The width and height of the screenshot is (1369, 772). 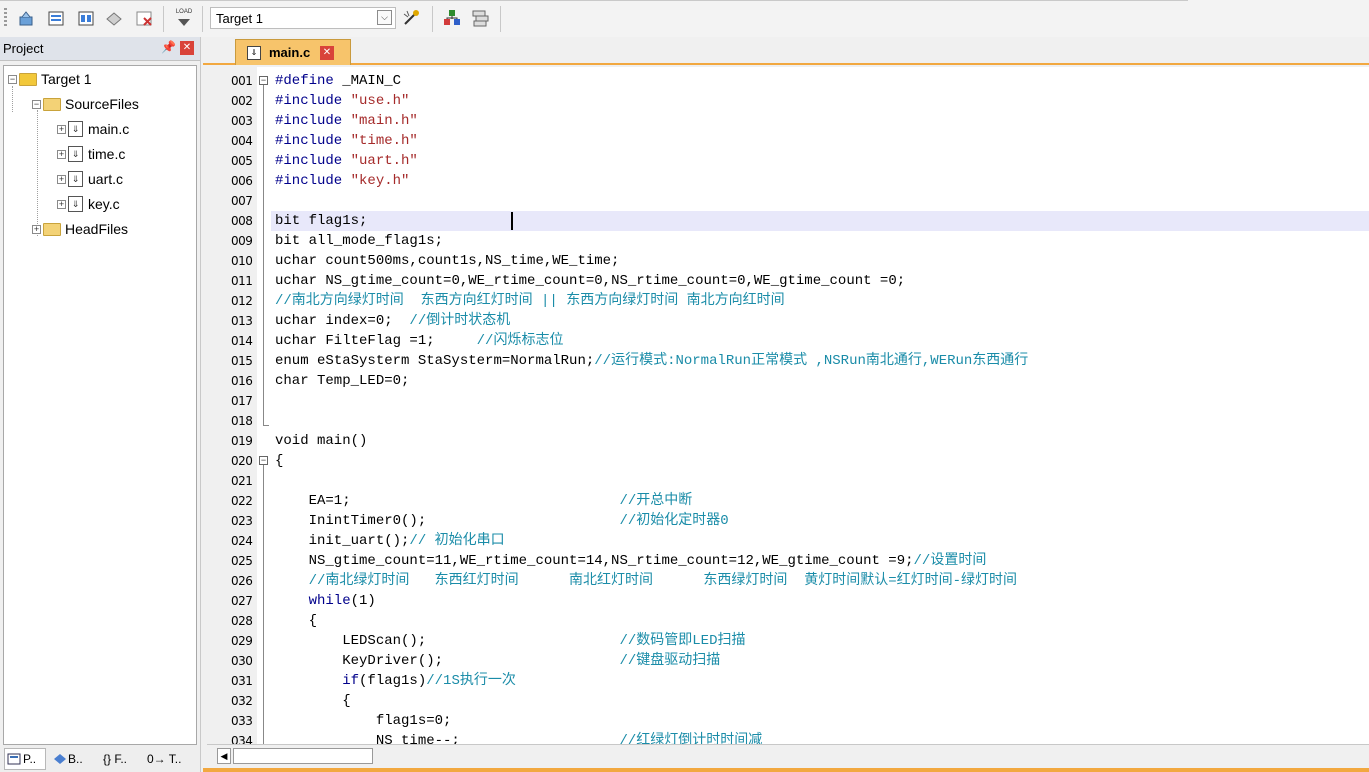 What do you see at coordinates (106, 179) in the screenshot?
I see `tree-node-label: uart.c` at bounding box center [106, 179].